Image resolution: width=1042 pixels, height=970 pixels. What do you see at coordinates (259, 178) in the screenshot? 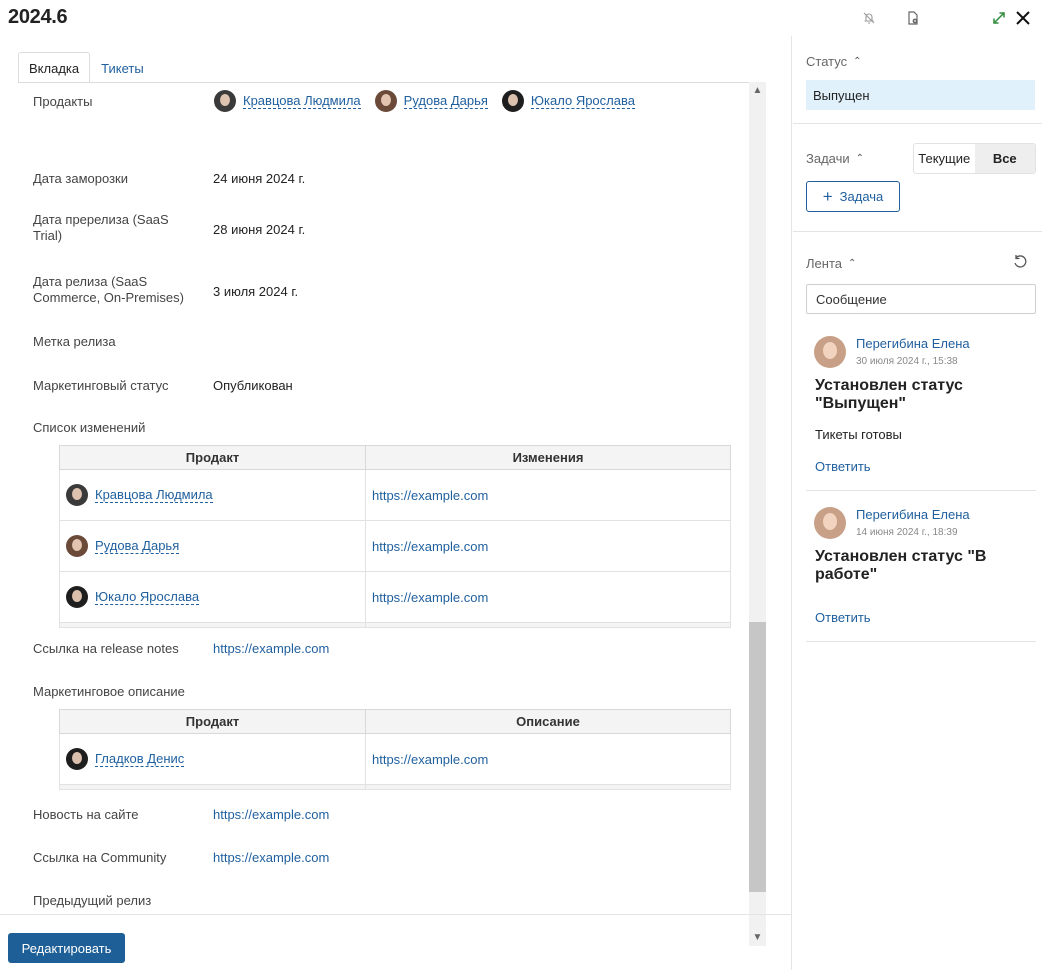
I see `field-value: 24 июня 2024 г.` at bounding box center [259, 178].